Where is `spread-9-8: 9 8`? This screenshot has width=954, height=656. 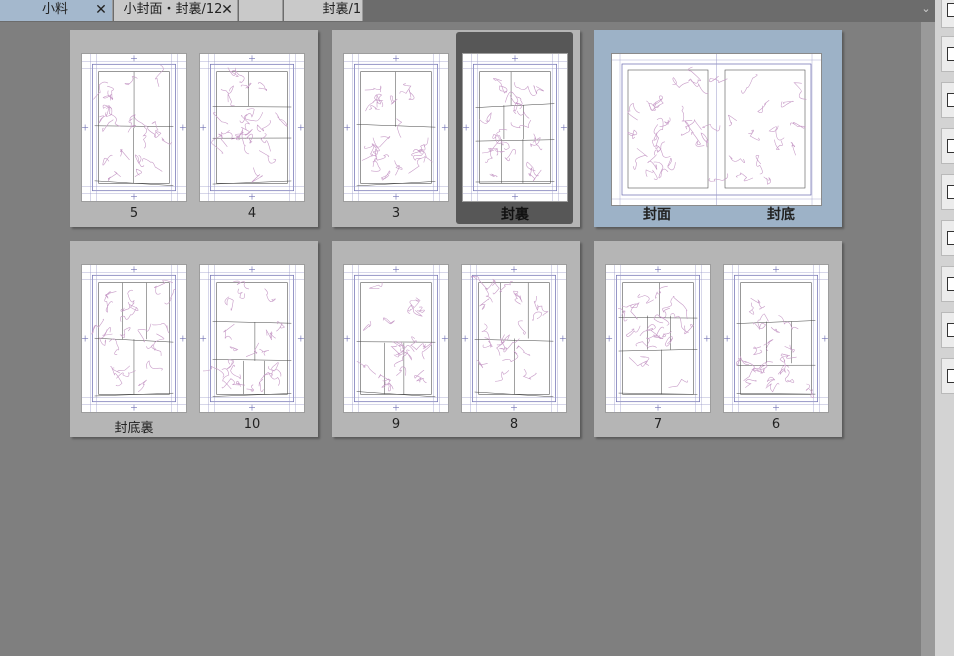 spread-9-8: 9 8 is located at coordinates (456, 339).